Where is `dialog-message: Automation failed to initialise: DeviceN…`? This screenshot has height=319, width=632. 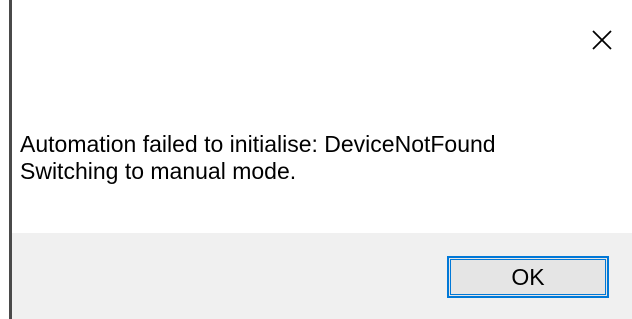 dialog-message: Automation failed to initialise: DeviceN… is located at coordinates (258, 158).